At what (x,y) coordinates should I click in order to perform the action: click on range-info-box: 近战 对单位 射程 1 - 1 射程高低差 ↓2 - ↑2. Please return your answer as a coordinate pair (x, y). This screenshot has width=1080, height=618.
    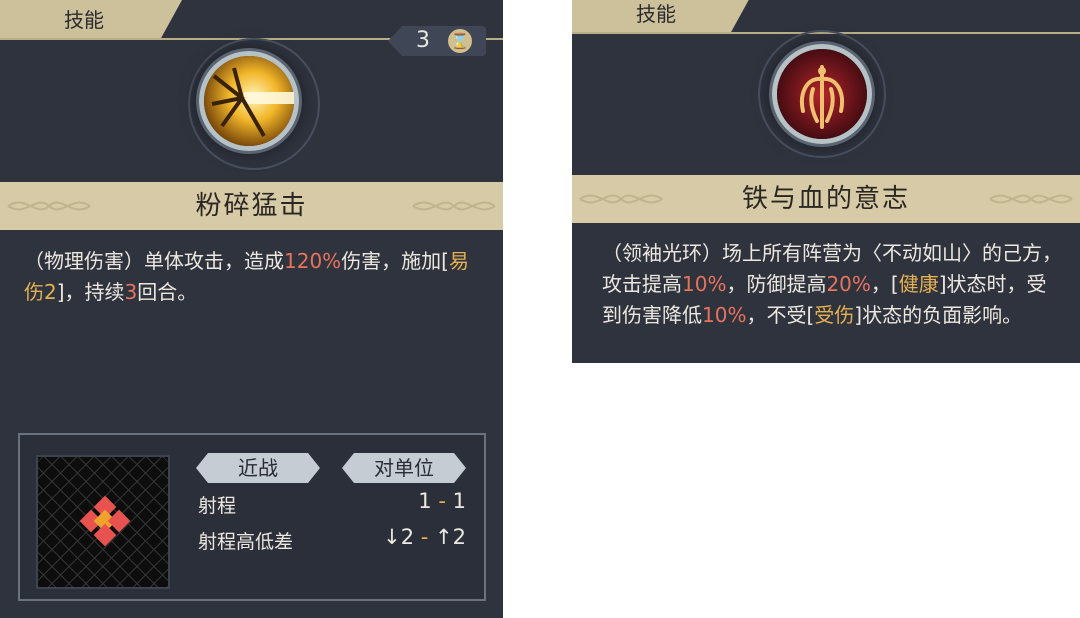
    Looking at the image, I should click on (252, 517).